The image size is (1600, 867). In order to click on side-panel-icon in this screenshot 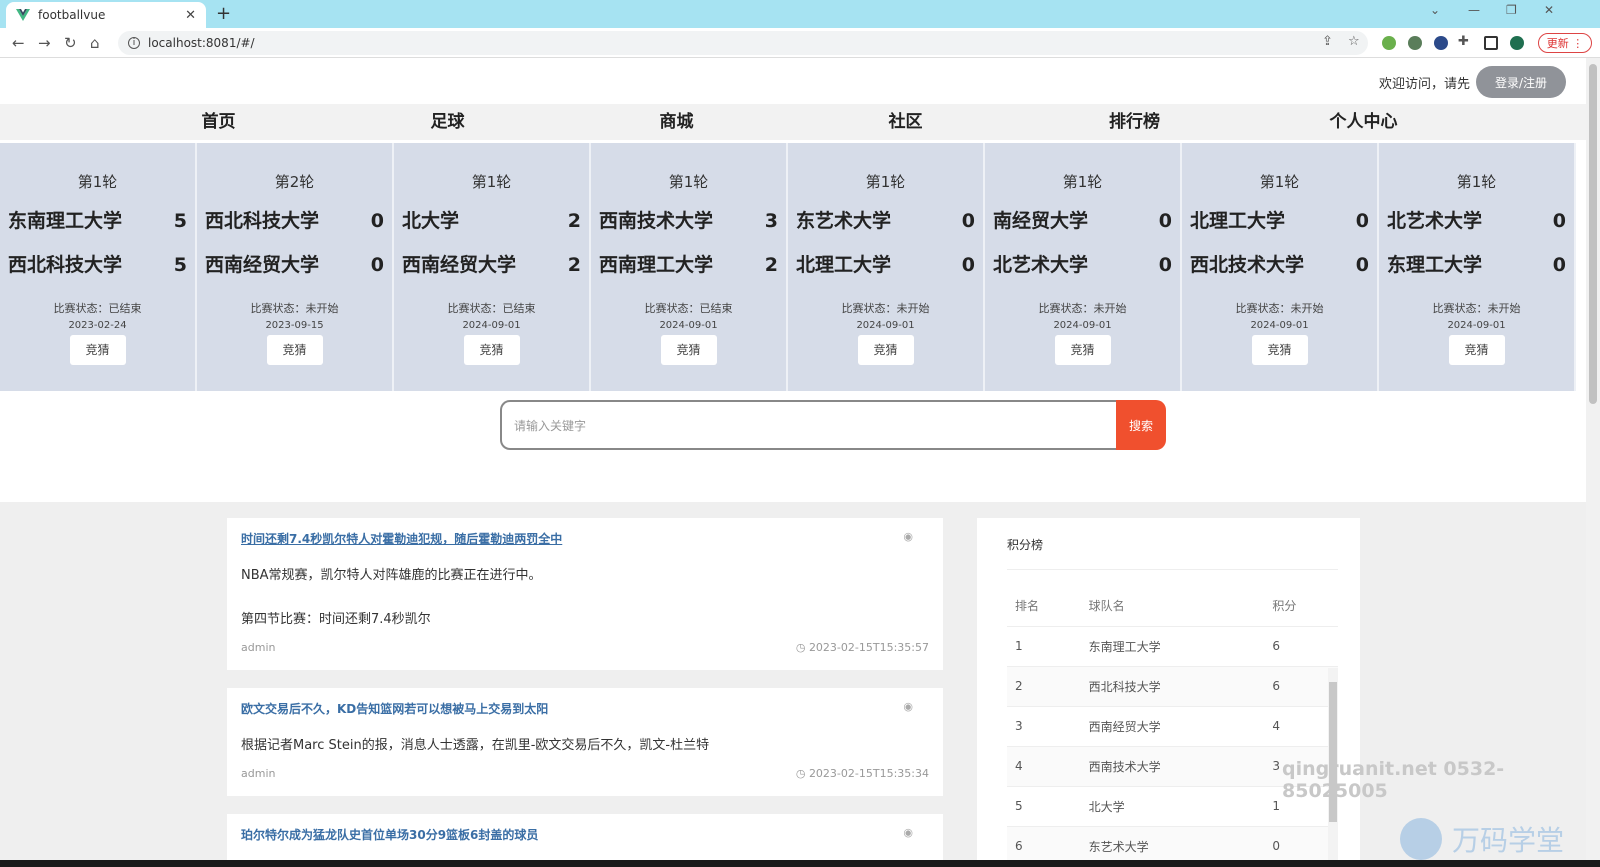, I will do `click(1491, 43)`.